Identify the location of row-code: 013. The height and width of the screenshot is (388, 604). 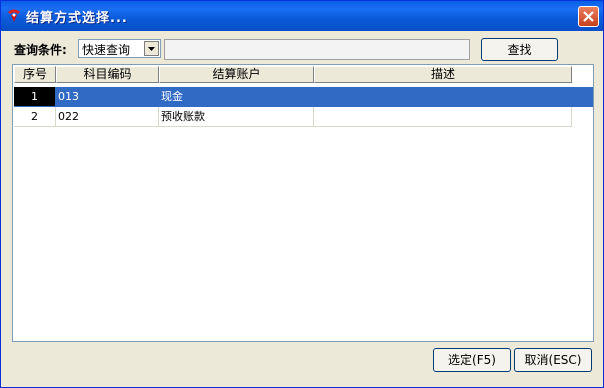
(107, 97).